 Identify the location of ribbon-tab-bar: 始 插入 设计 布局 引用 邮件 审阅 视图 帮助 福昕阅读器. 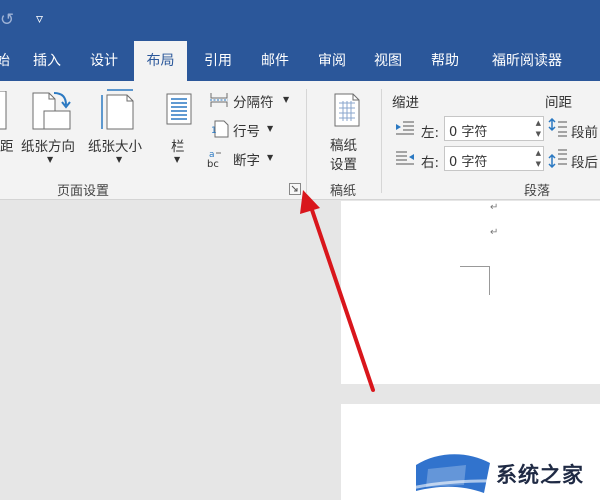
(300, 61).